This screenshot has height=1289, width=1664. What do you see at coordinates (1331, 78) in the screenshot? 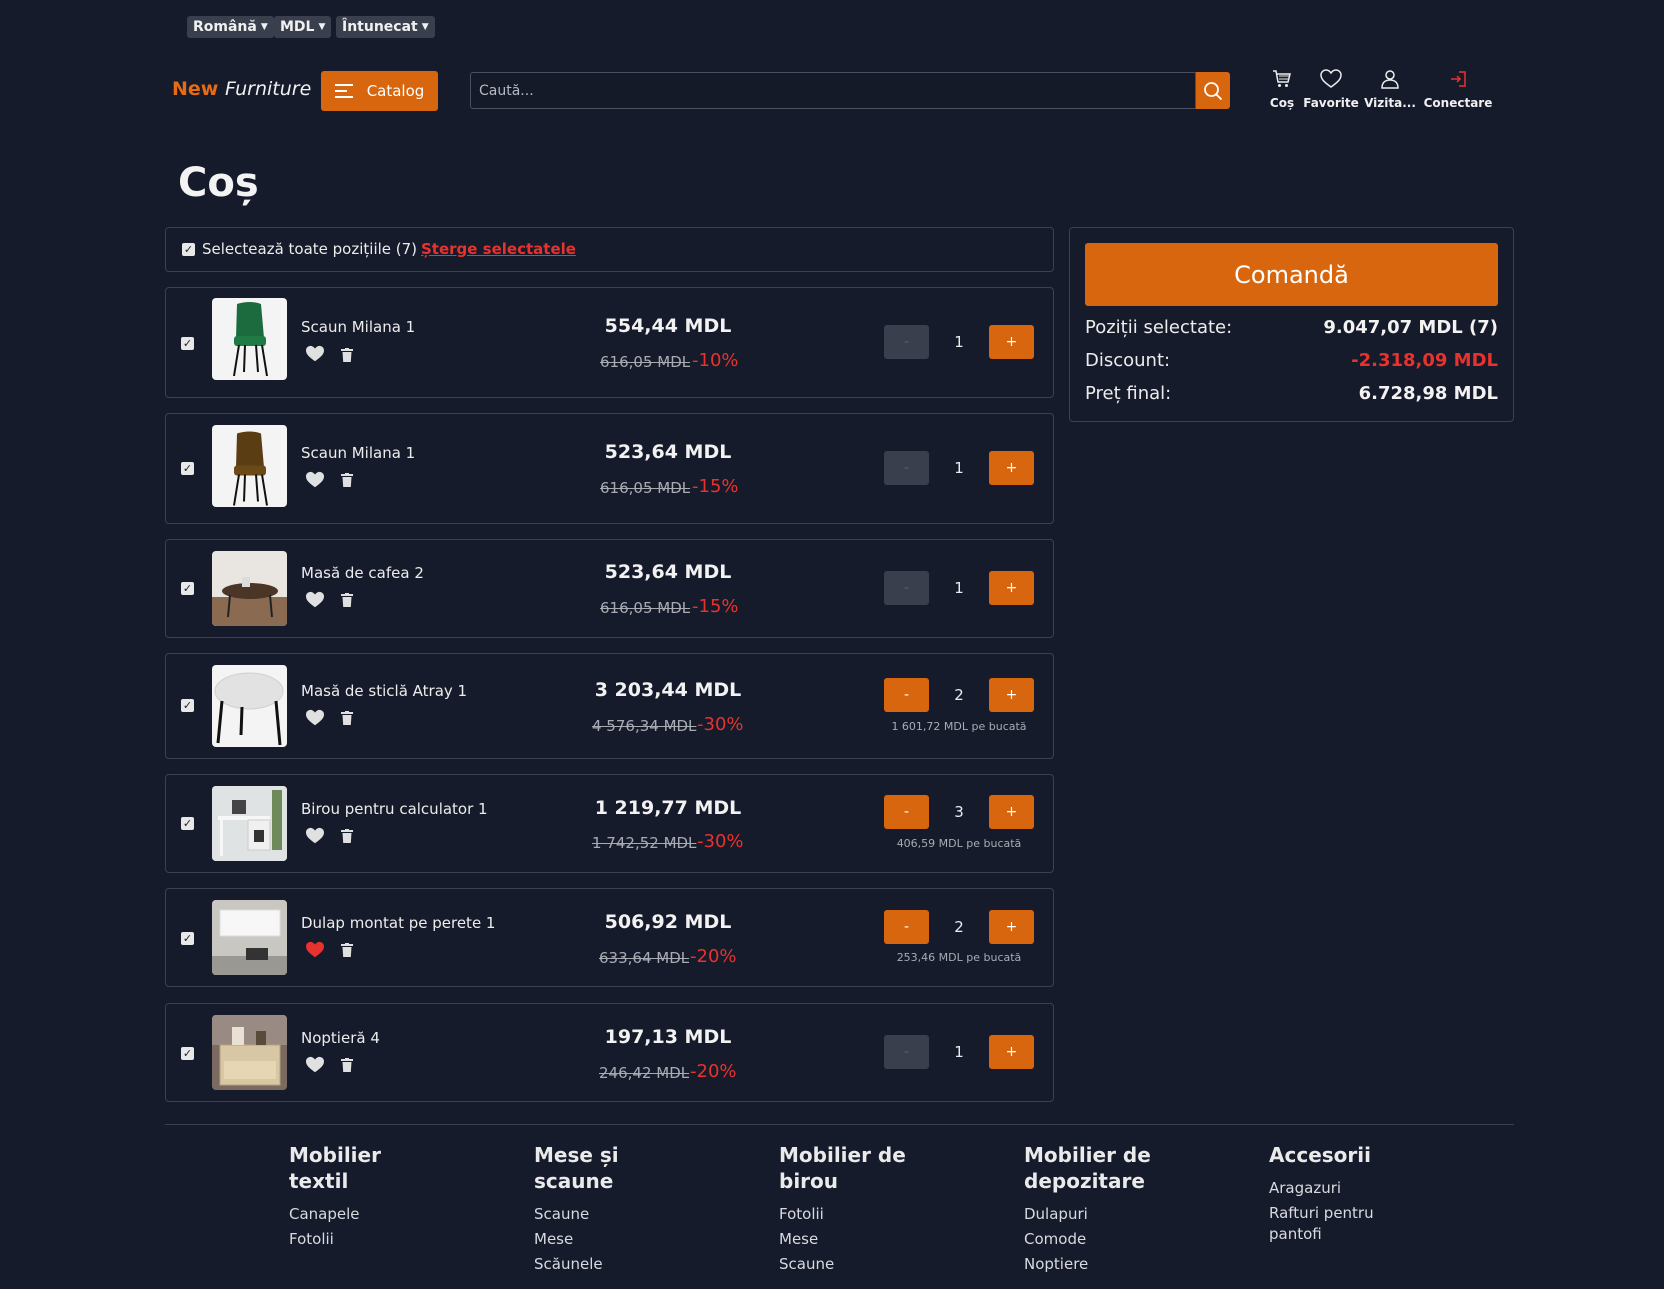
I see `heart-icon` at bounding box center [1331, 78].